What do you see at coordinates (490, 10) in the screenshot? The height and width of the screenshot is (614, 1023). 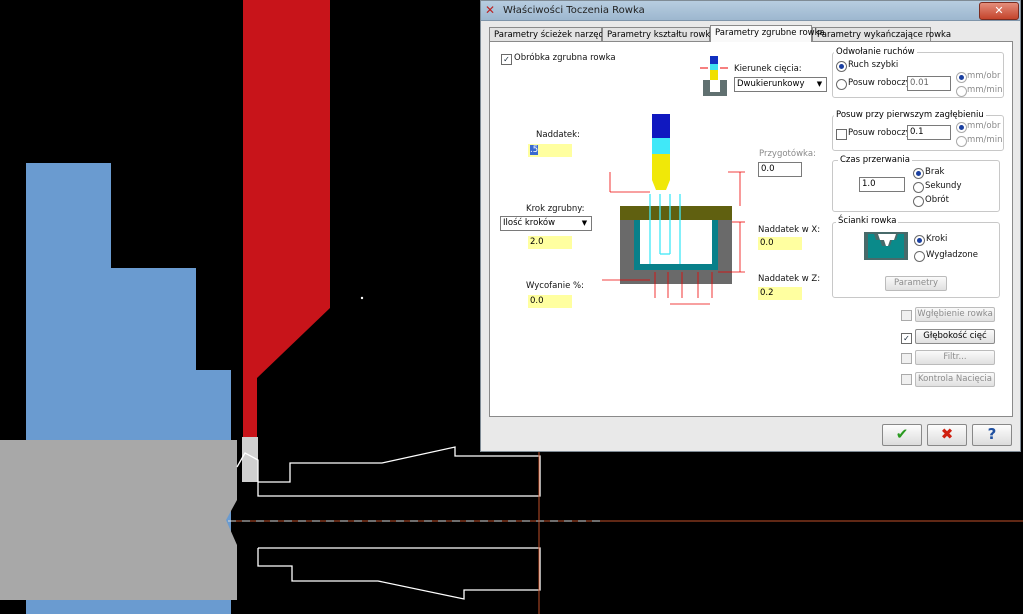 I see `app-icon: ✕` at bounding box center [490, 10].